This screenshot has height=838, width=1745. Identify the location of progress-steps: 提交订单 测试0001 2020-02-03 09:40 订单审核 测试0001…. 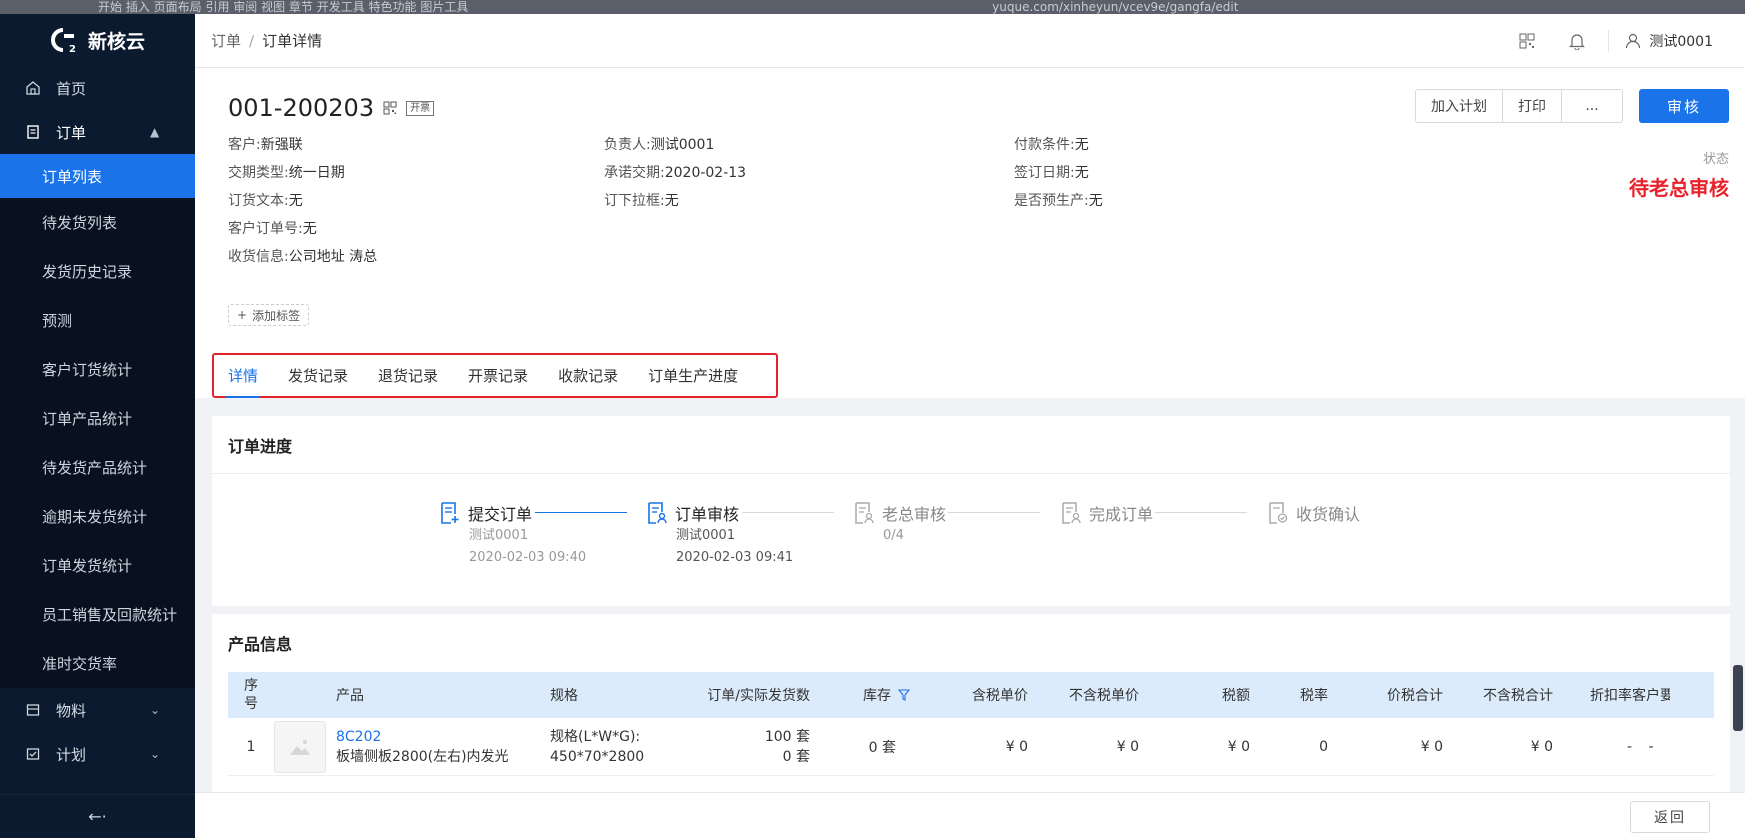
(971, 540).